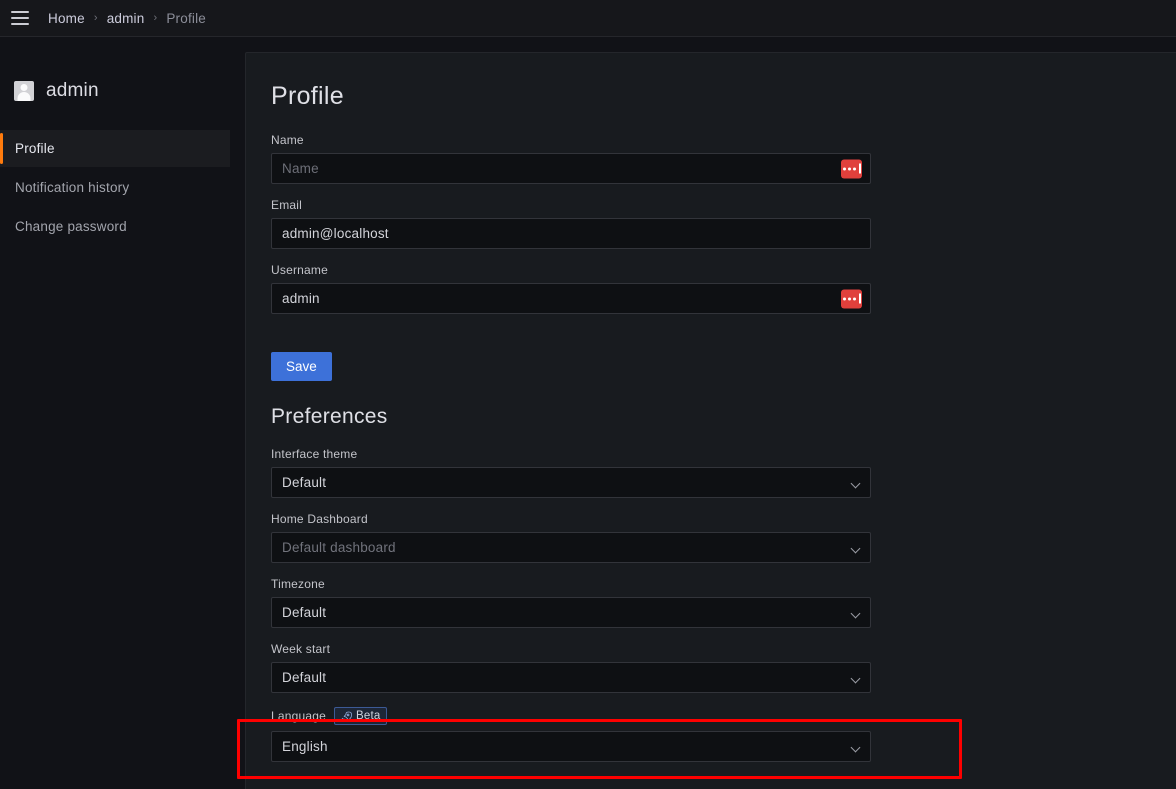 The height and width of the screenshot is (789, 1176). I want to click on field-label-name: Name, so click(287, 140).